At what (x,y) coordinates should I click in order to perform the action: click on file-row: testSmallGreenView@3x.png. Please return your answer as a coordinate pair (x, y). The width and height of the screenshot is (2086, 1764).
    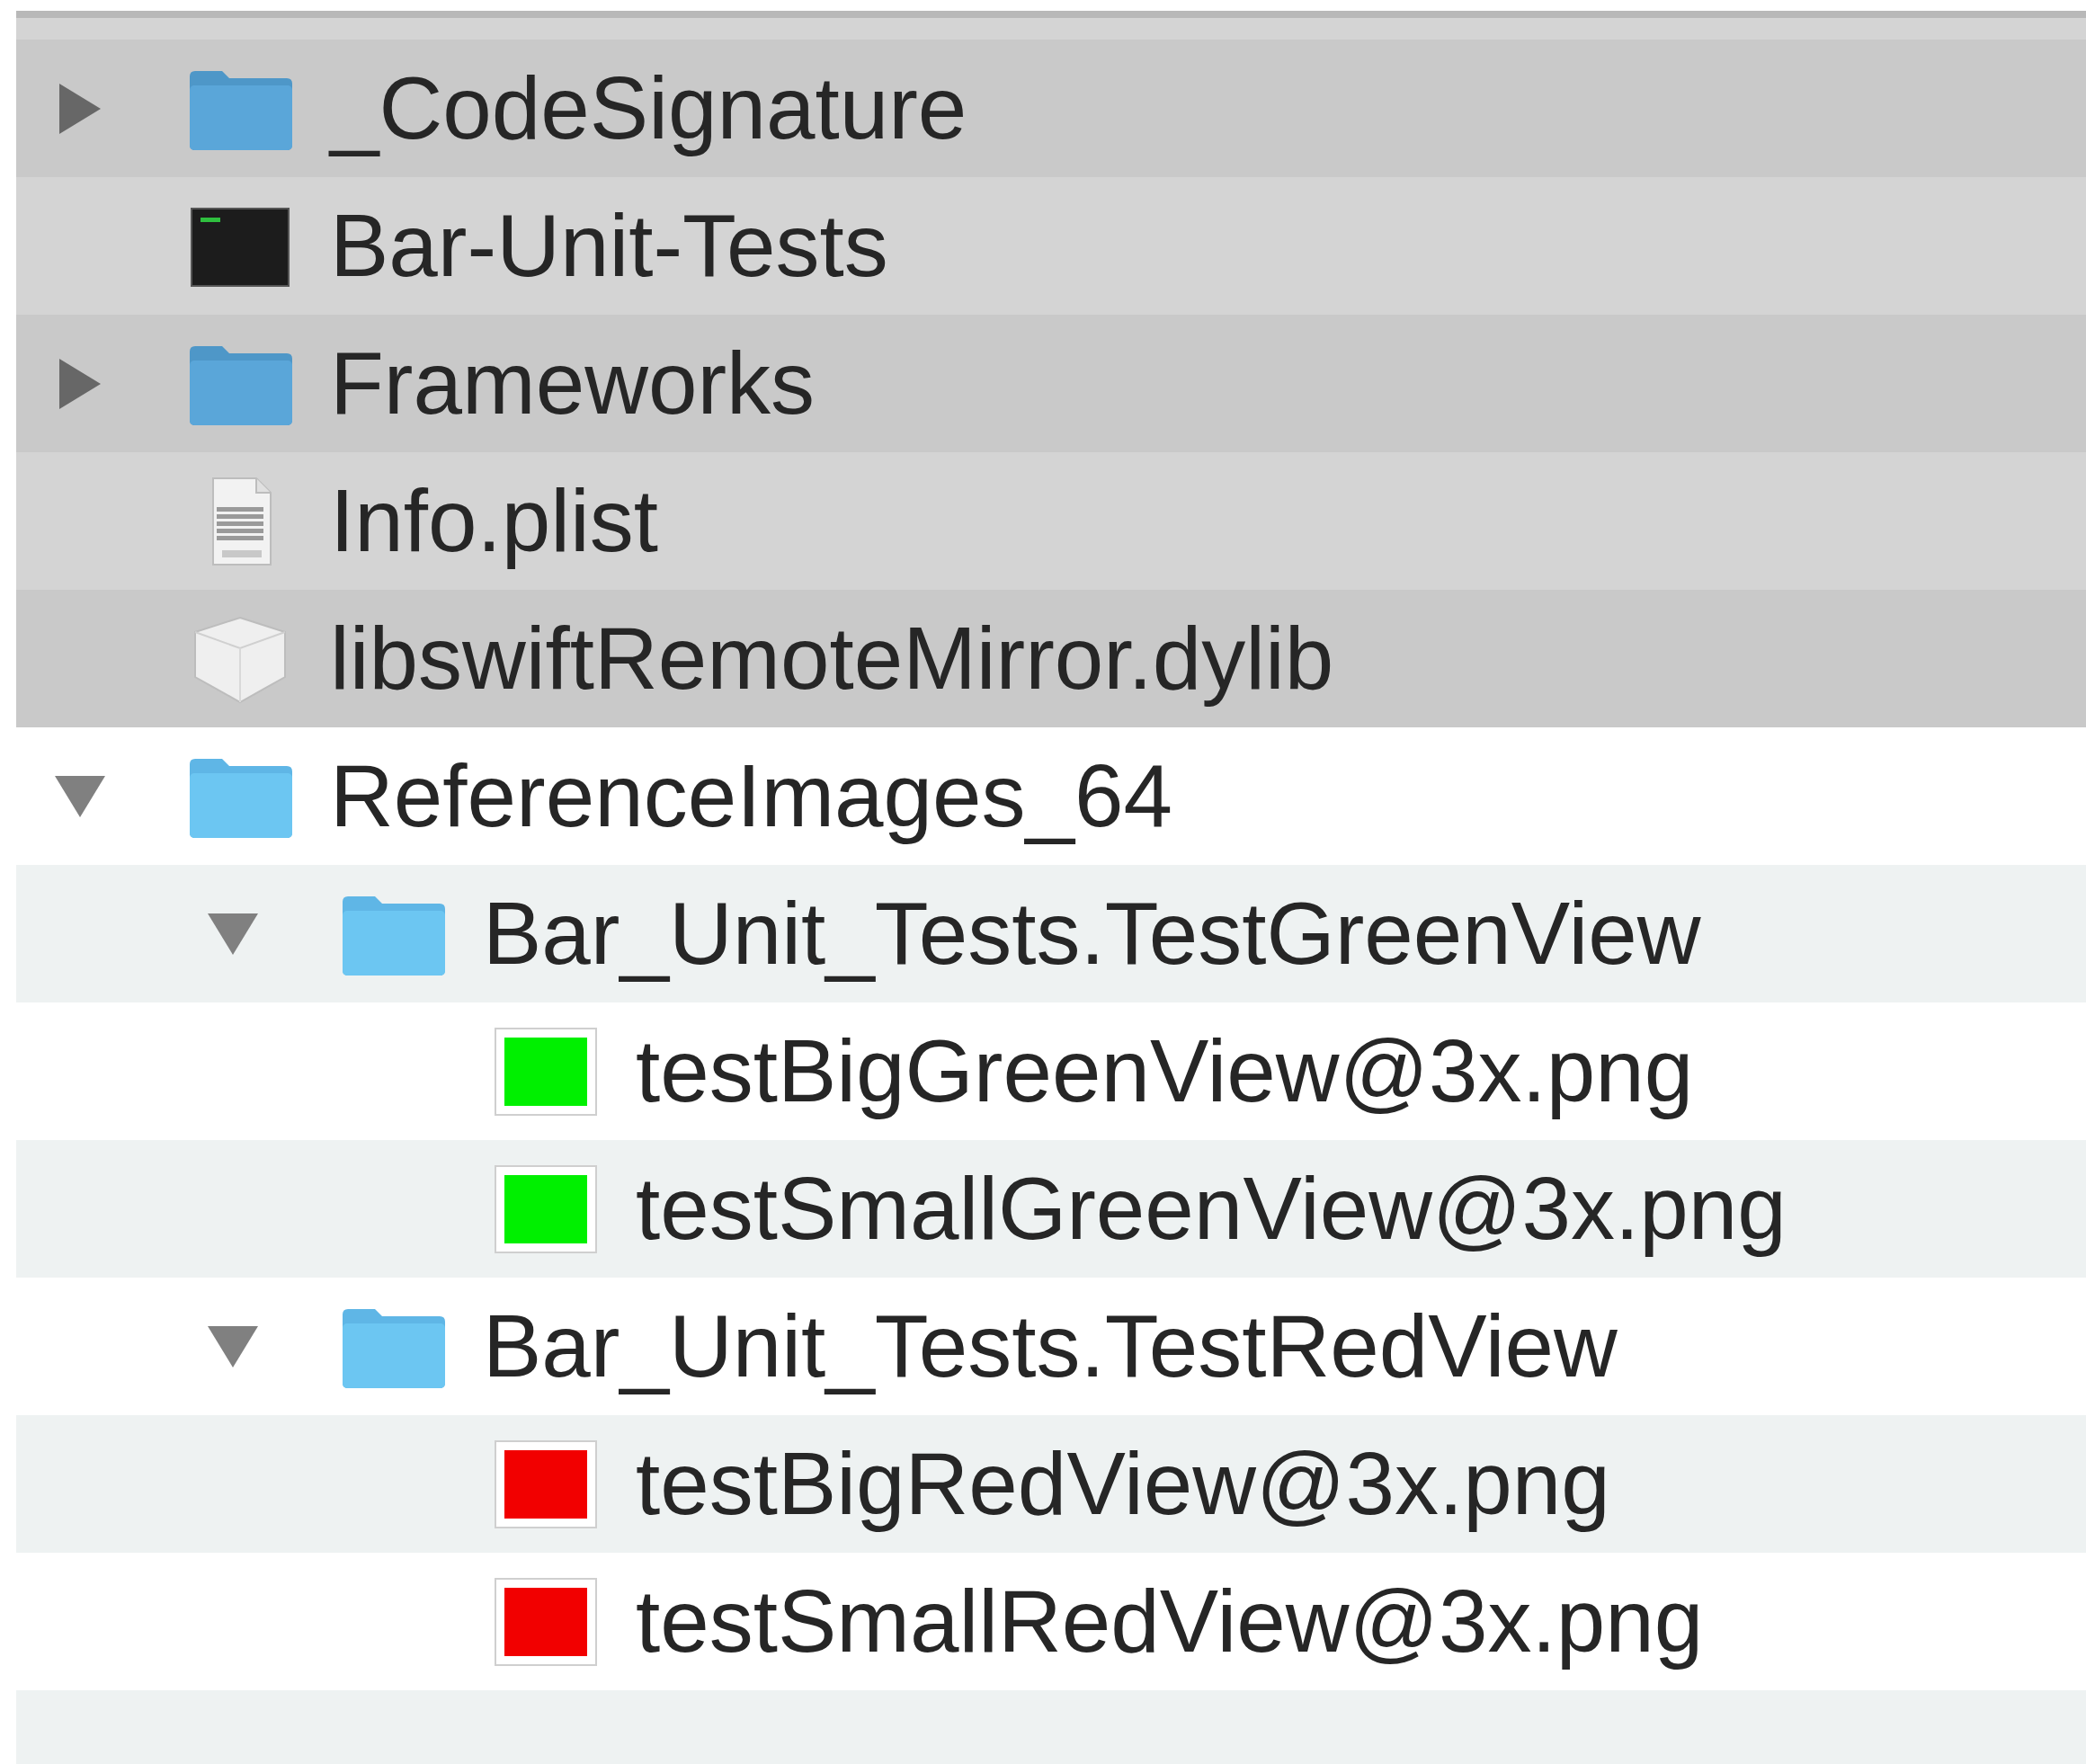
    Looking at the image, I should click on (1051, 1209).